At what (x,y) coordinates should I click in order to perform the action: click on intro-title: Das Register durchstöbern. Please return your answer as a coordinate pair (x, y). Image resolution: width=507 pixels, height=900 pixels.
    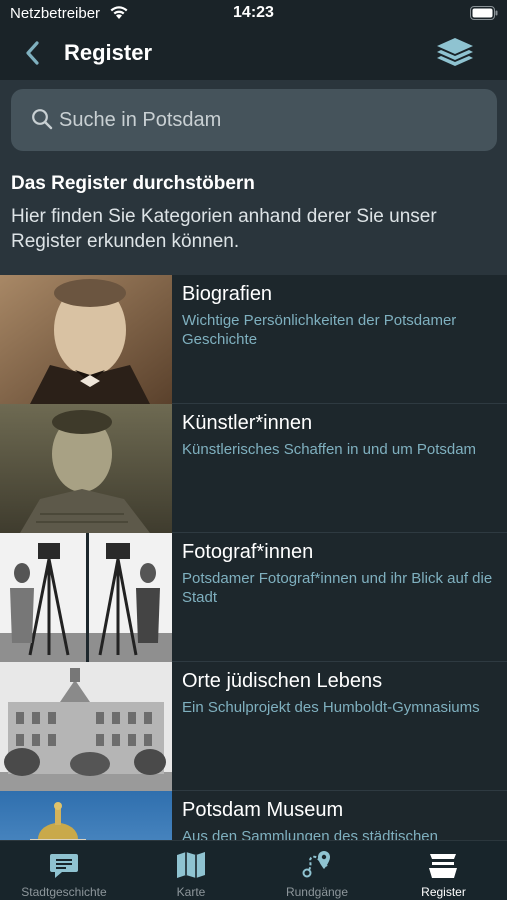
    Looking at the image, I should click on (133, 183).